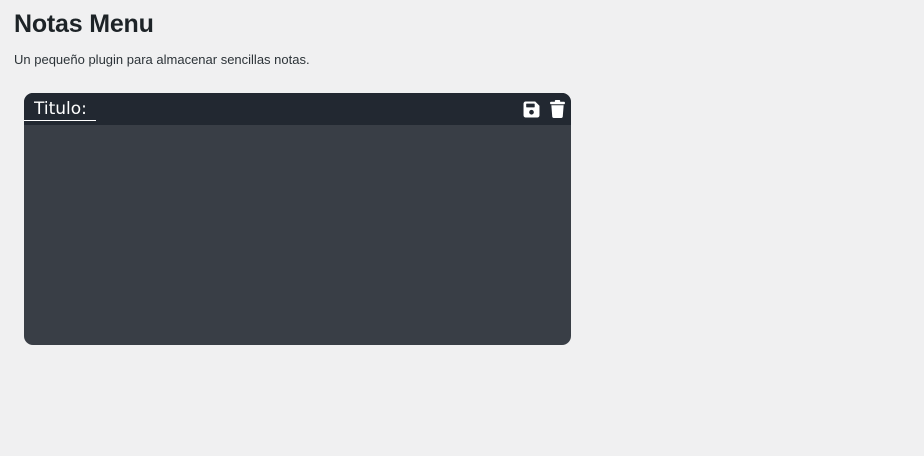  I want to click on save-button, so click(531, 109).